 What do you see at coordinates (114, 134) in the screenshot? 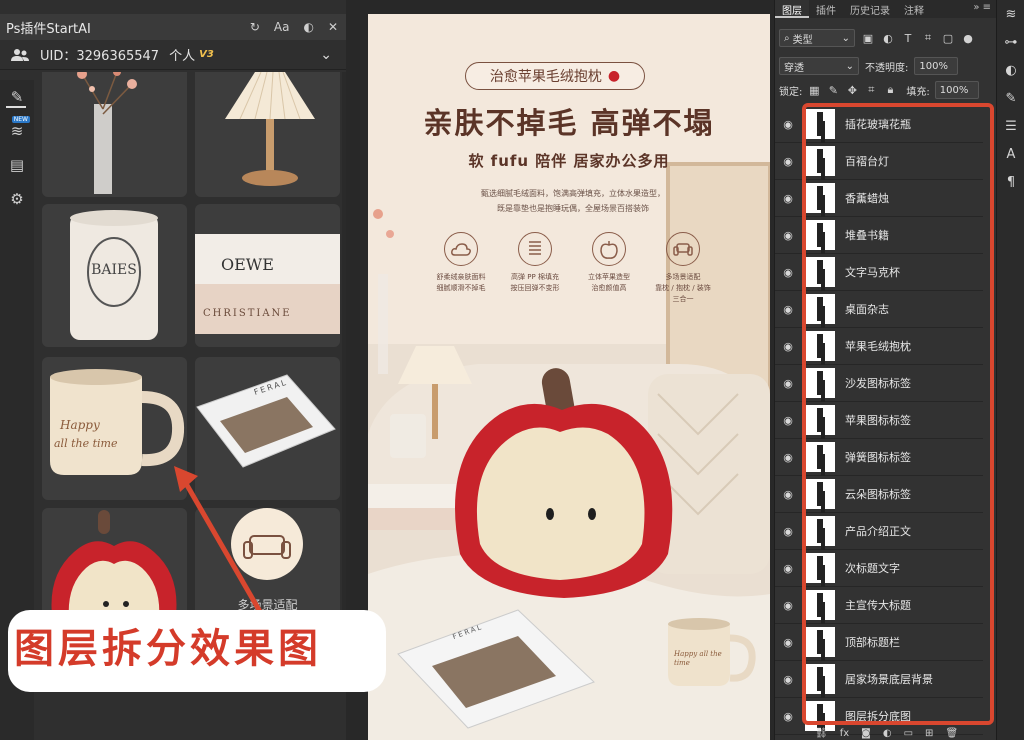
I see `thumb-flower-vase` at bounding box center [114, 134].